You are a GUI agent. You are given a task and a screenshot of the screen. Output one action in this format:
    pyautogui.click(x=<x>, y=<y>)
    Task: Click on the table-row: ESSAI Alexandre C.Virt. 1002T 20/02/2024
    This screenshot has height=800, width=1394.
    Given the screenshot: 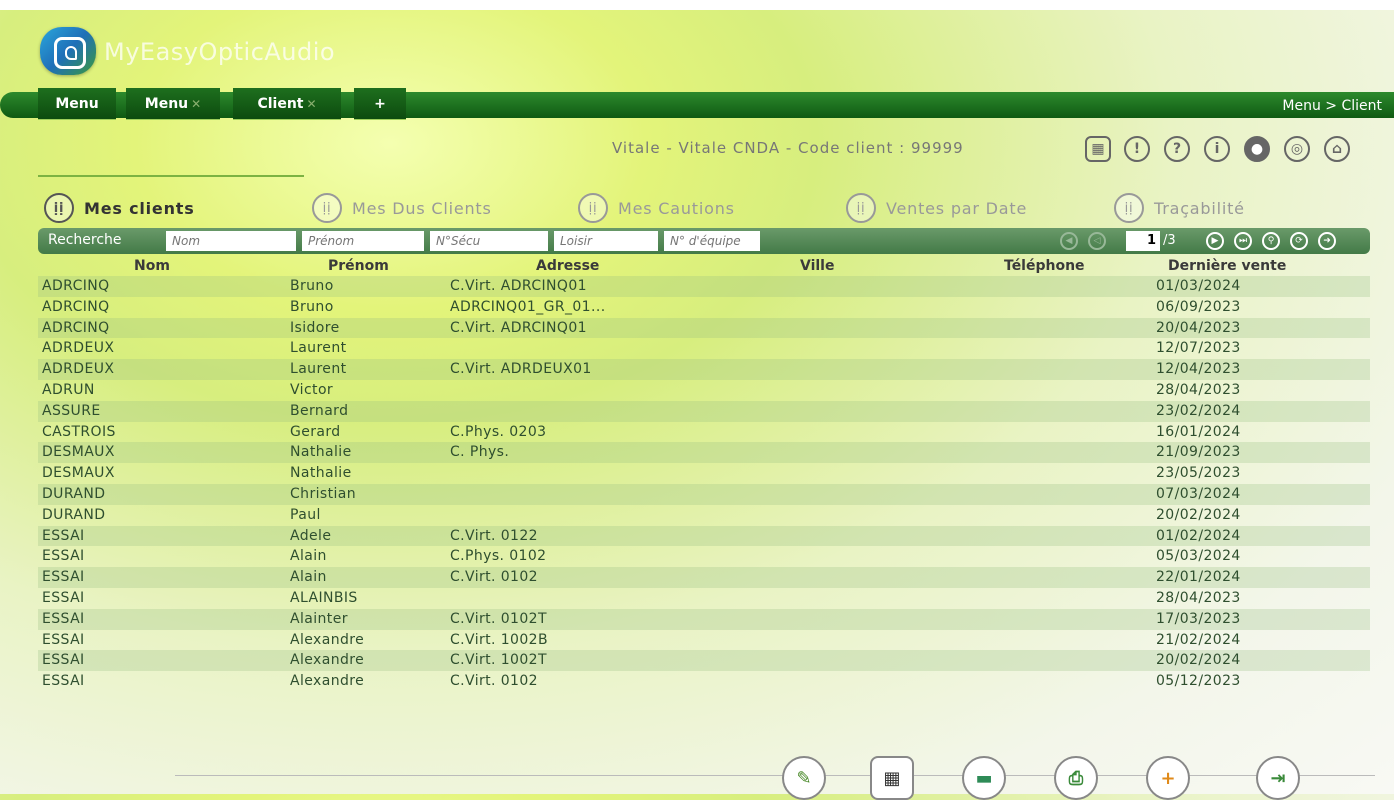 What is the action you would take?
    pyautogui.click(x=704, y=661)
    